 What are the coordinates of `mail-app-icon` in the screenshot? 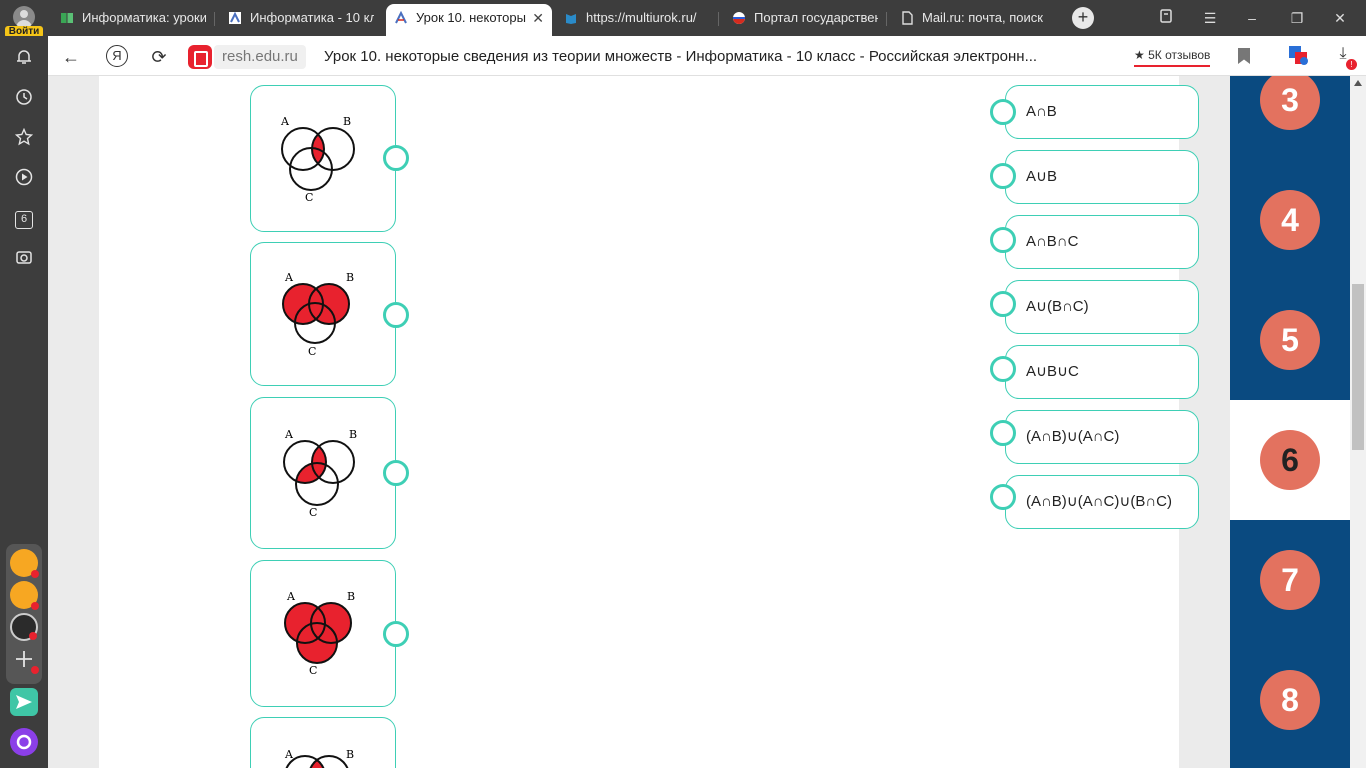 It's located at (24, 563).